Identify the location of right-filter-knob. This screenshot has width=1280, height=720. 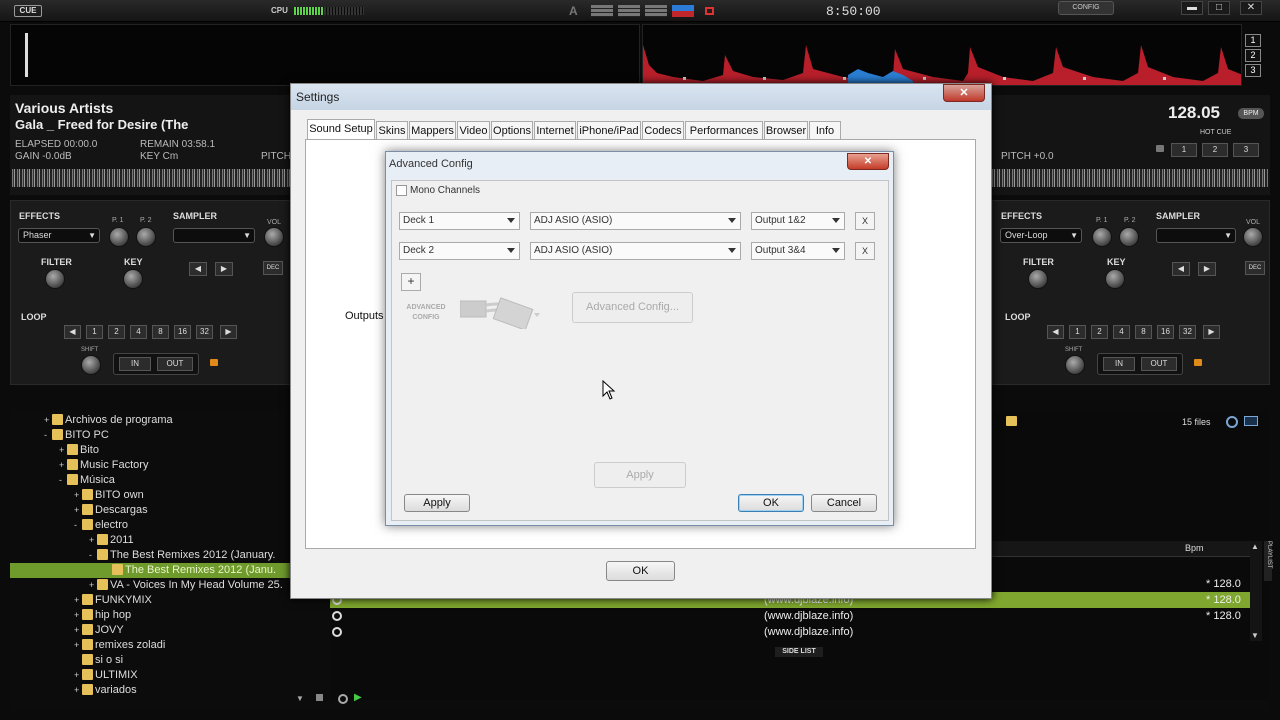
(1038, 279).